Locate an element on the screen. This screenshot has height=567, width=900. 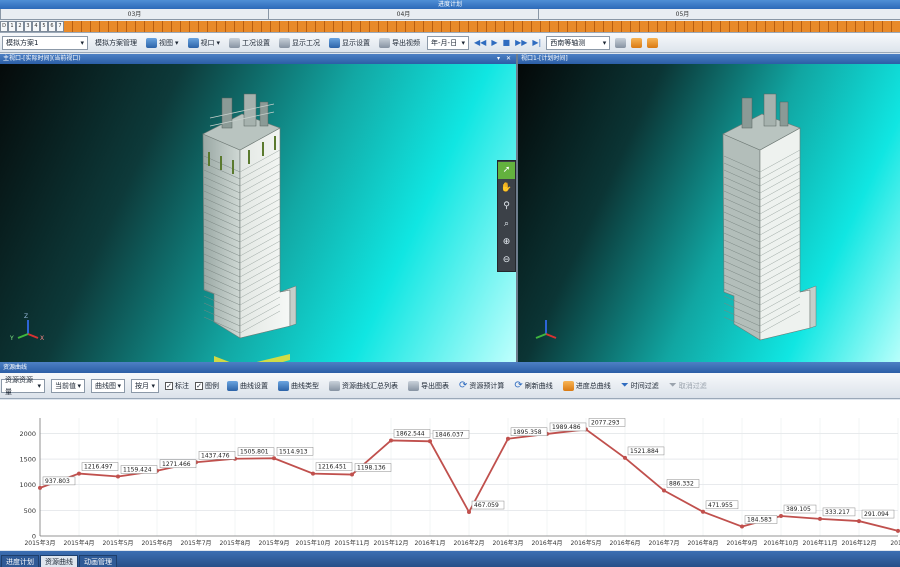
refresh-icon: ⟳ is located at coordinates (463, 385).